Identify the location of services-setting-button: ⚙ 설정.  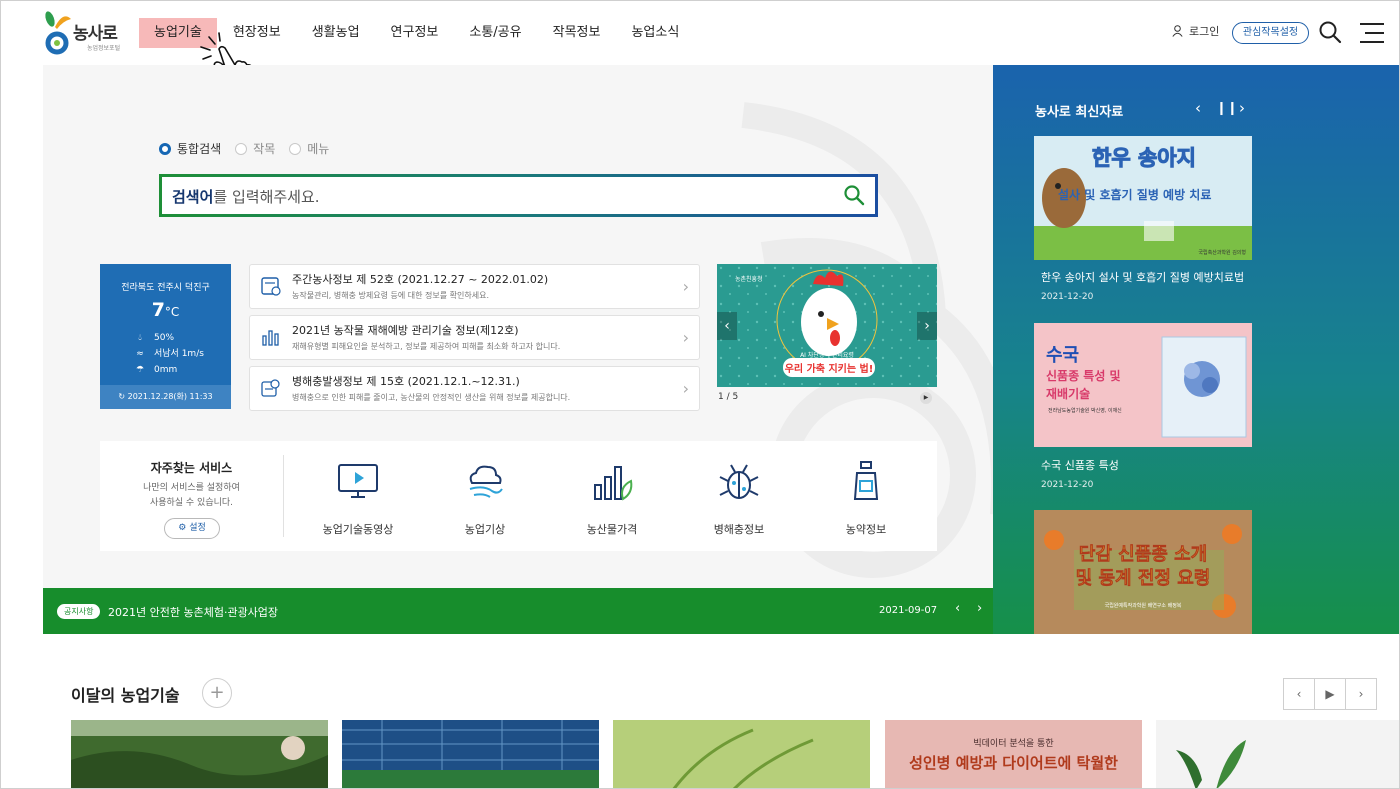
(192, 528).